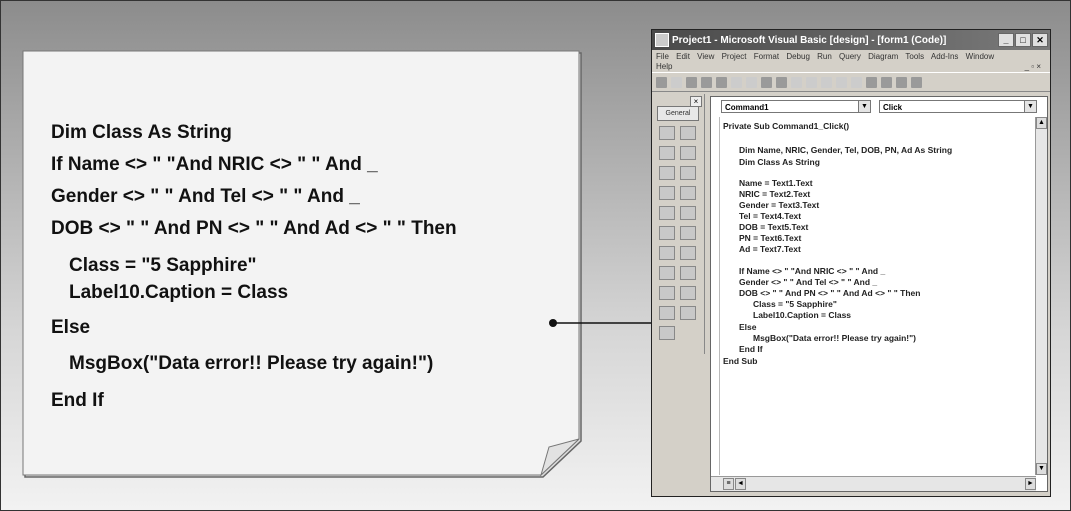  Describe the element at coordinates (980, 56) in the screenshot. I see `menu-window: Window` at that location.